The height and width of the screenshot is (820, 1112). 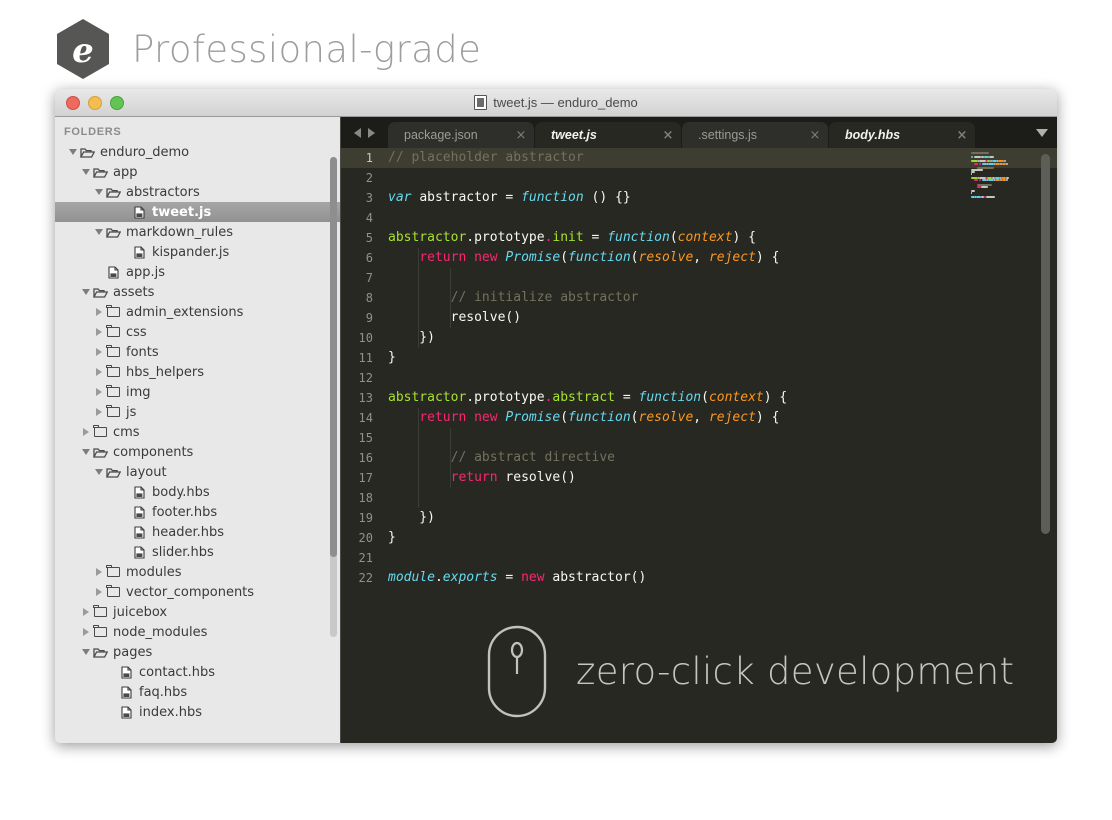 I want to click on code-line: // initialize abstractor, so click(x=719, y=298).